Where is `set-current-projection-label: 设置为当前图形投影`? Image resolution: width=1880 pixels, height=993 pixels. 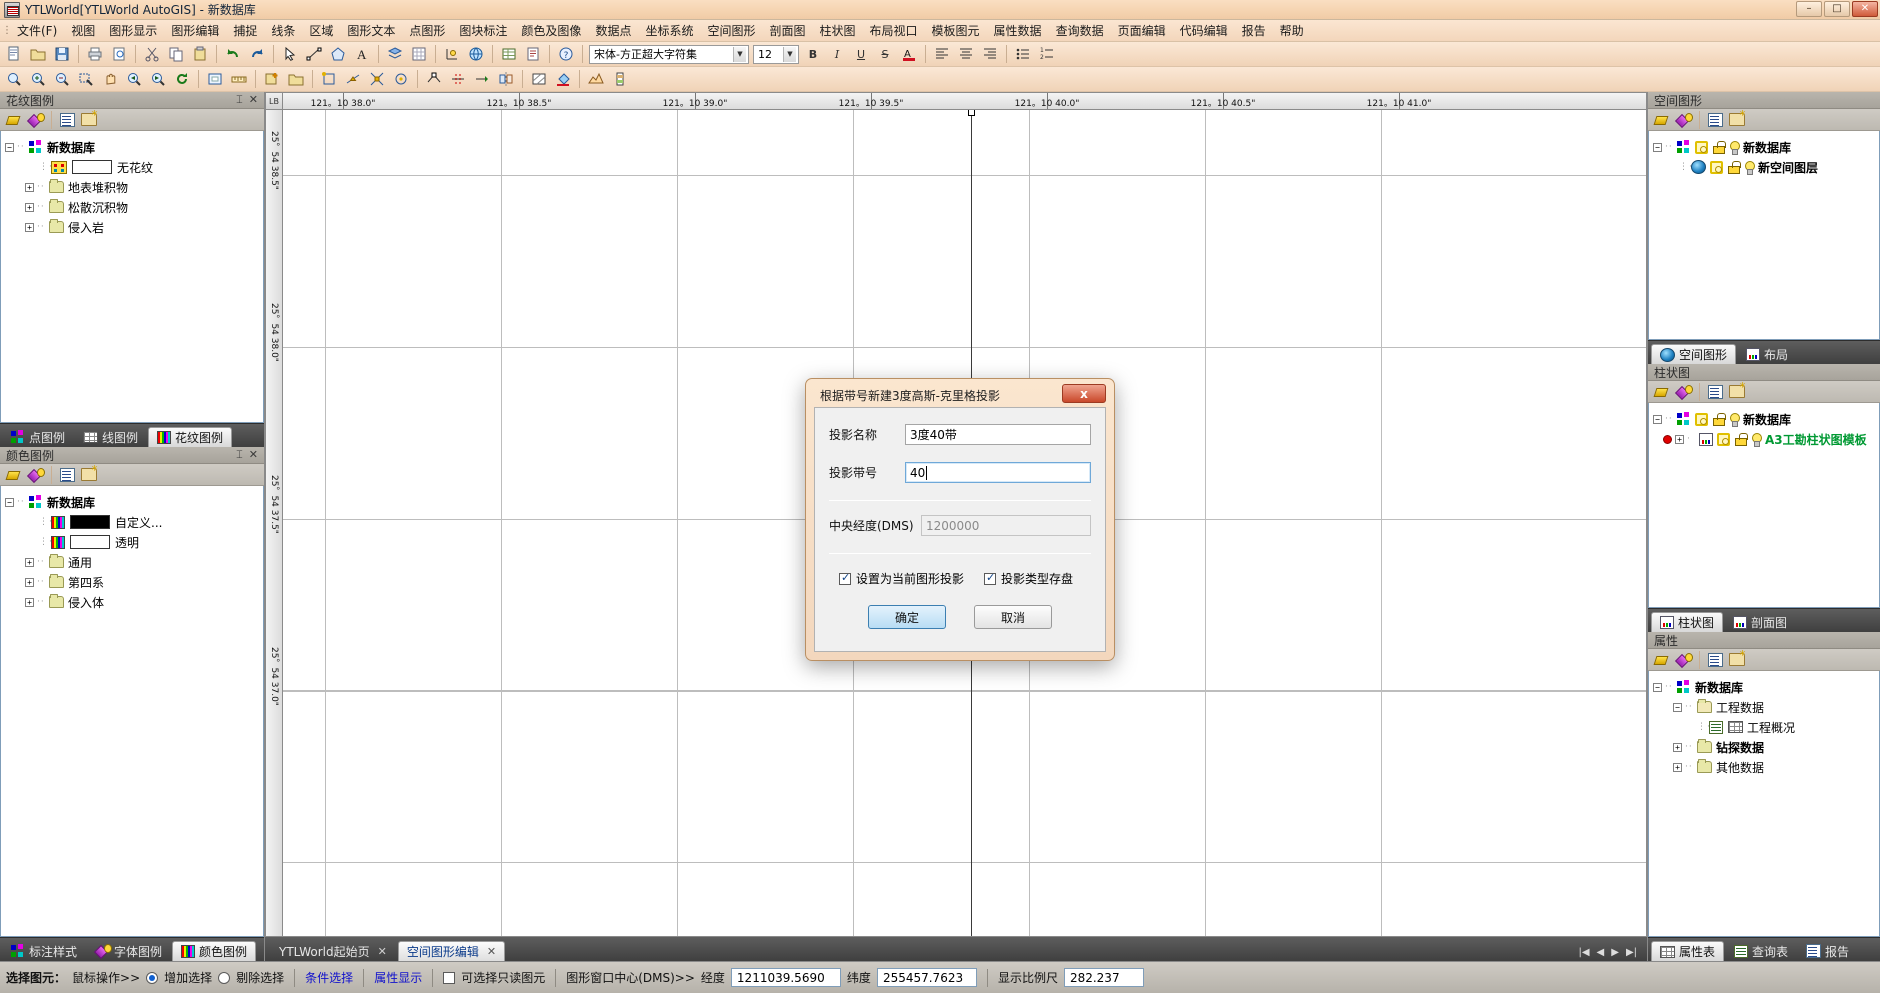
set-current-projection-label: 设置为当前图形投影 is located at coordinates (910, 579).